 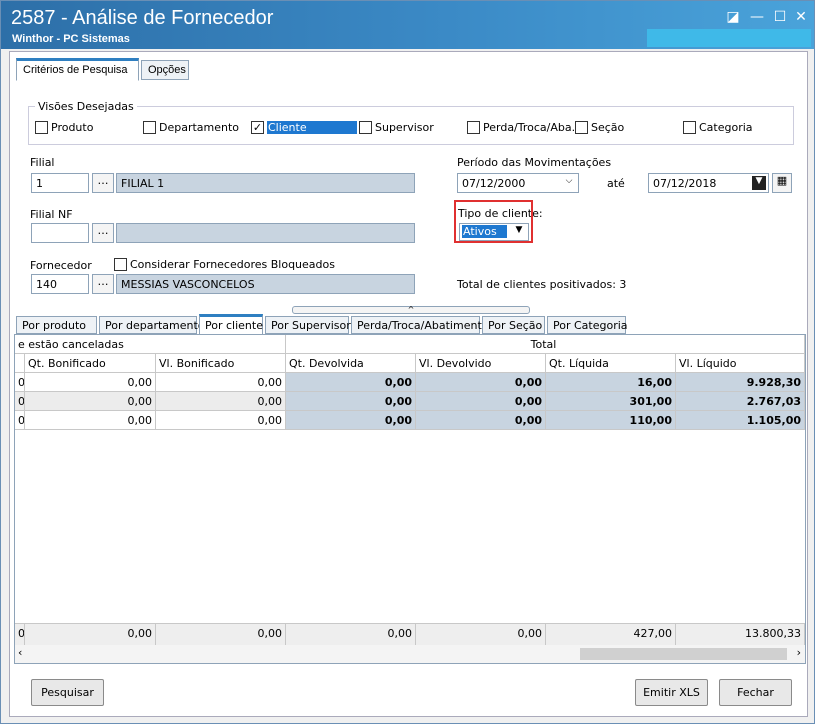 I want to click on column-header: Qt. Líquida, so click(x=611, y=363).